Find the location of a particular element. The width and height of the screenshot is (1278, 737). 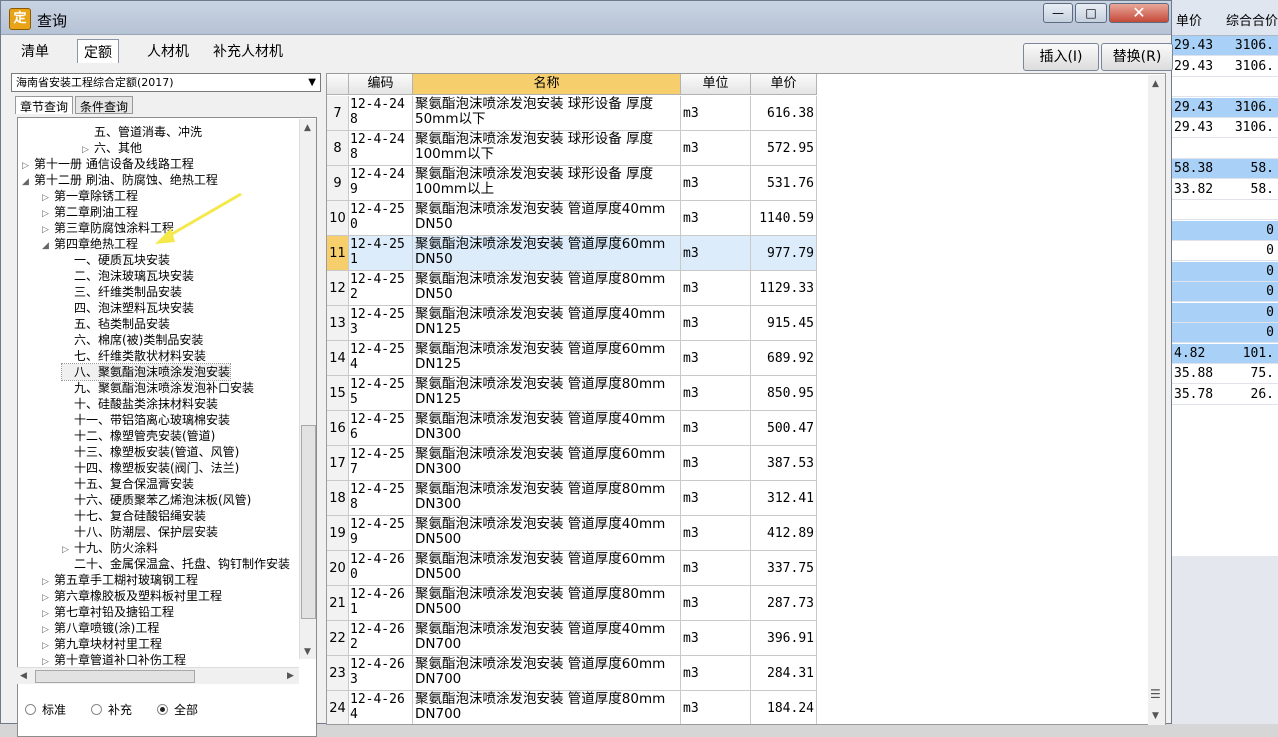

tree-node: 十三、橡塑板安装(管道、风管) is located at coordinates (150, 452).